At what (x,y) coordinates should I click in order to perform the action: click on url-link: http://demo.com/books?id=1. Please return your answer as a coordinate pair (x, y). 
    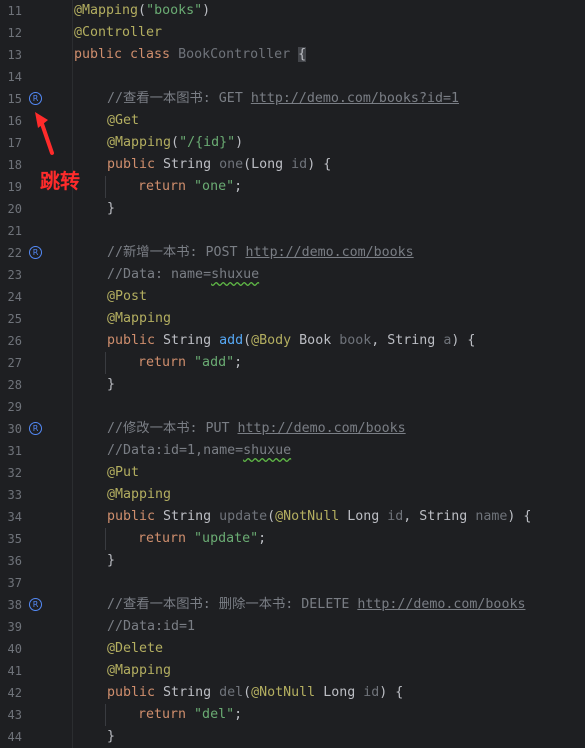
    Looking at the image, I should click on (355, 98).